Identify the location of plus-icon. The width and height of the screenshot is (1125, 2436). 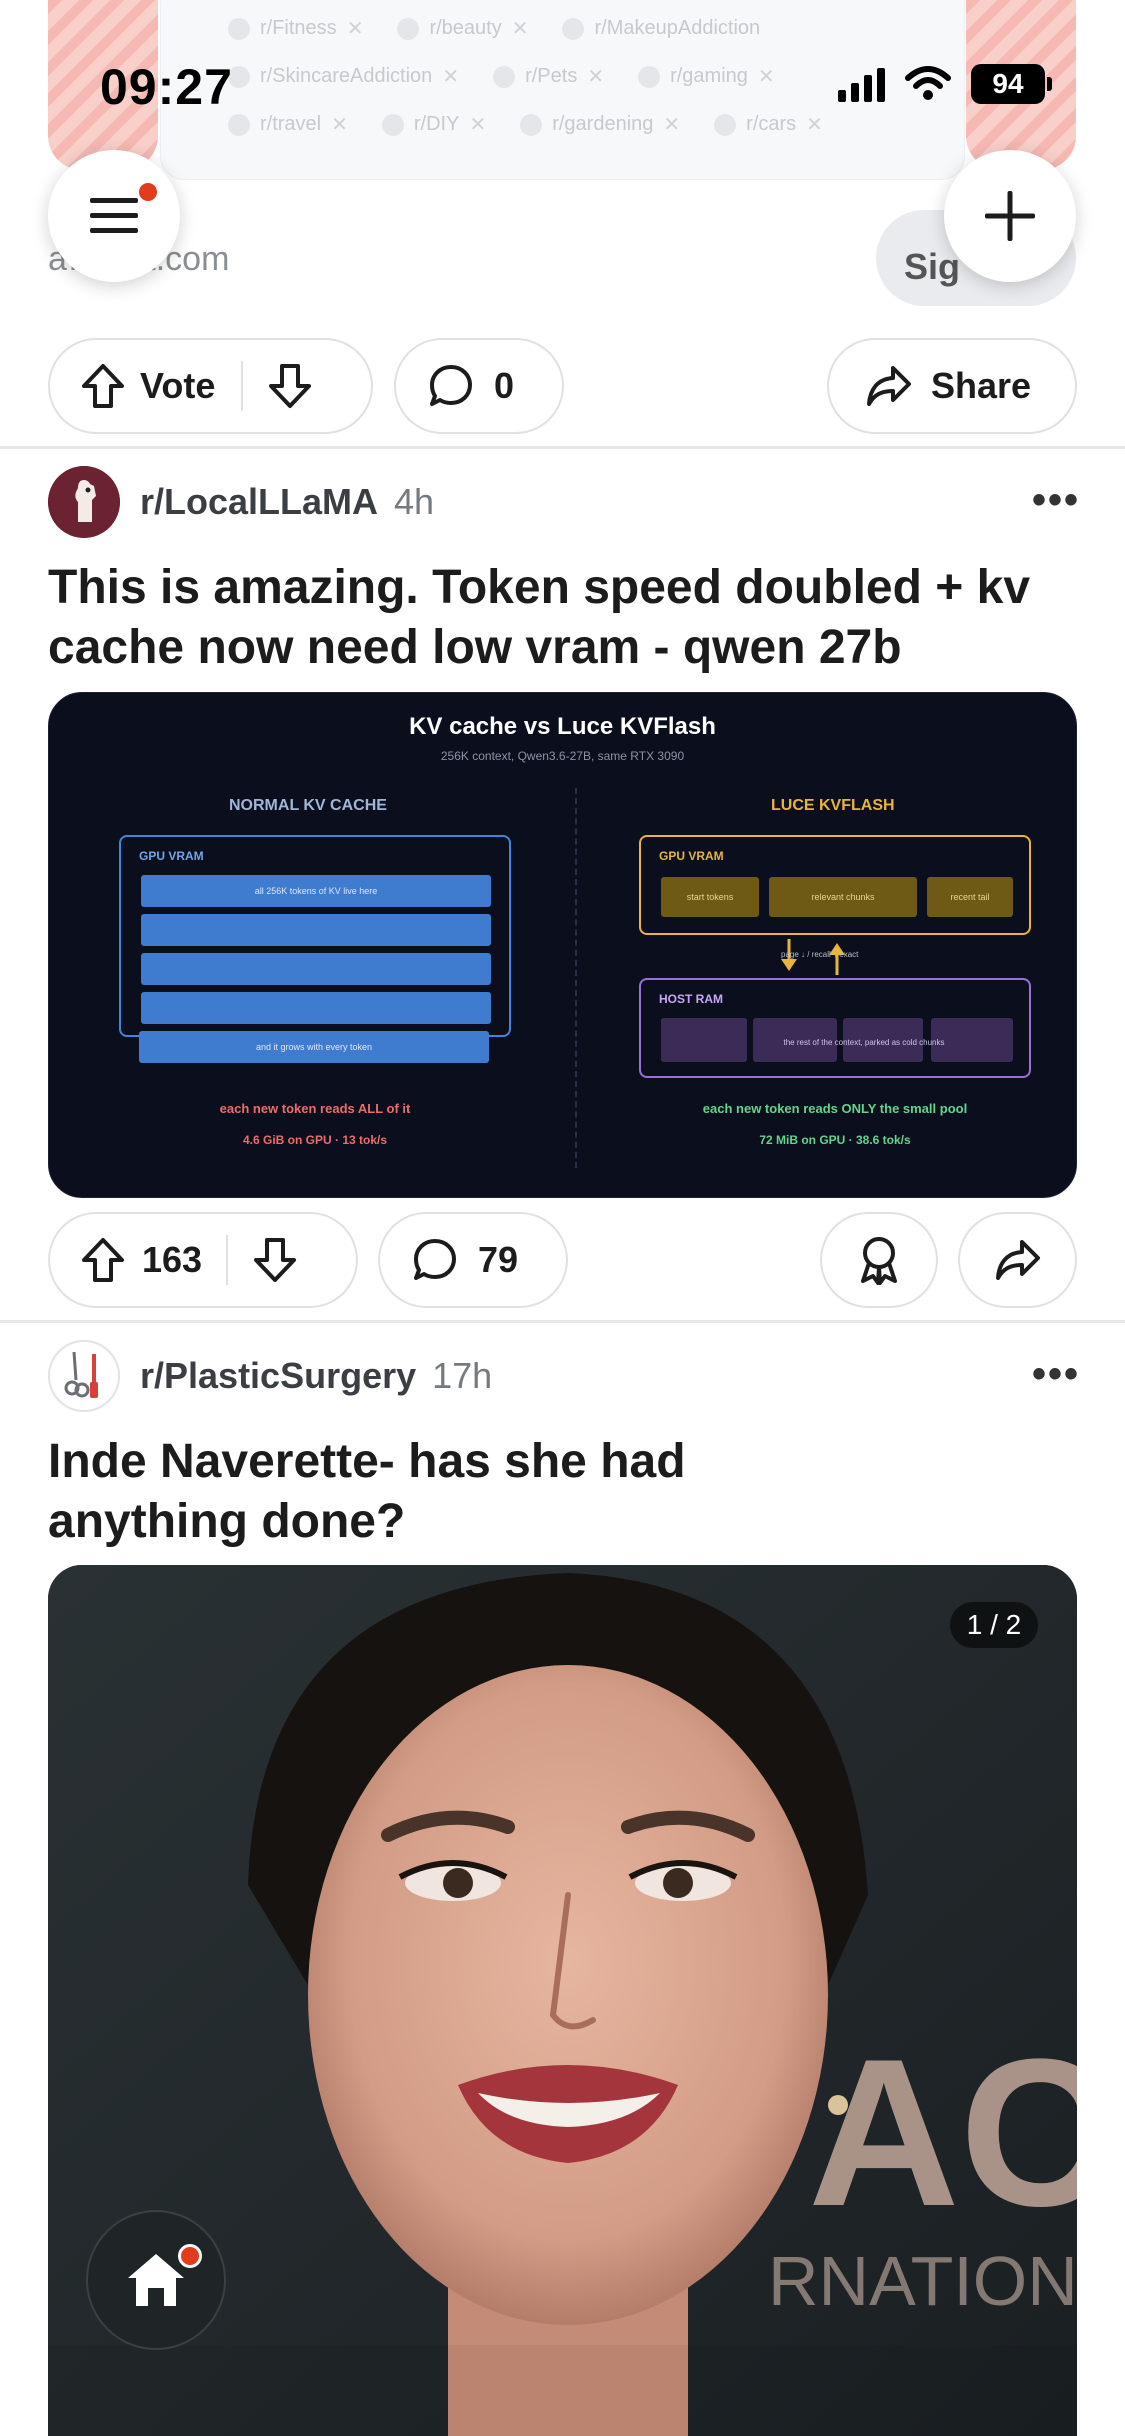
(1010, 216).